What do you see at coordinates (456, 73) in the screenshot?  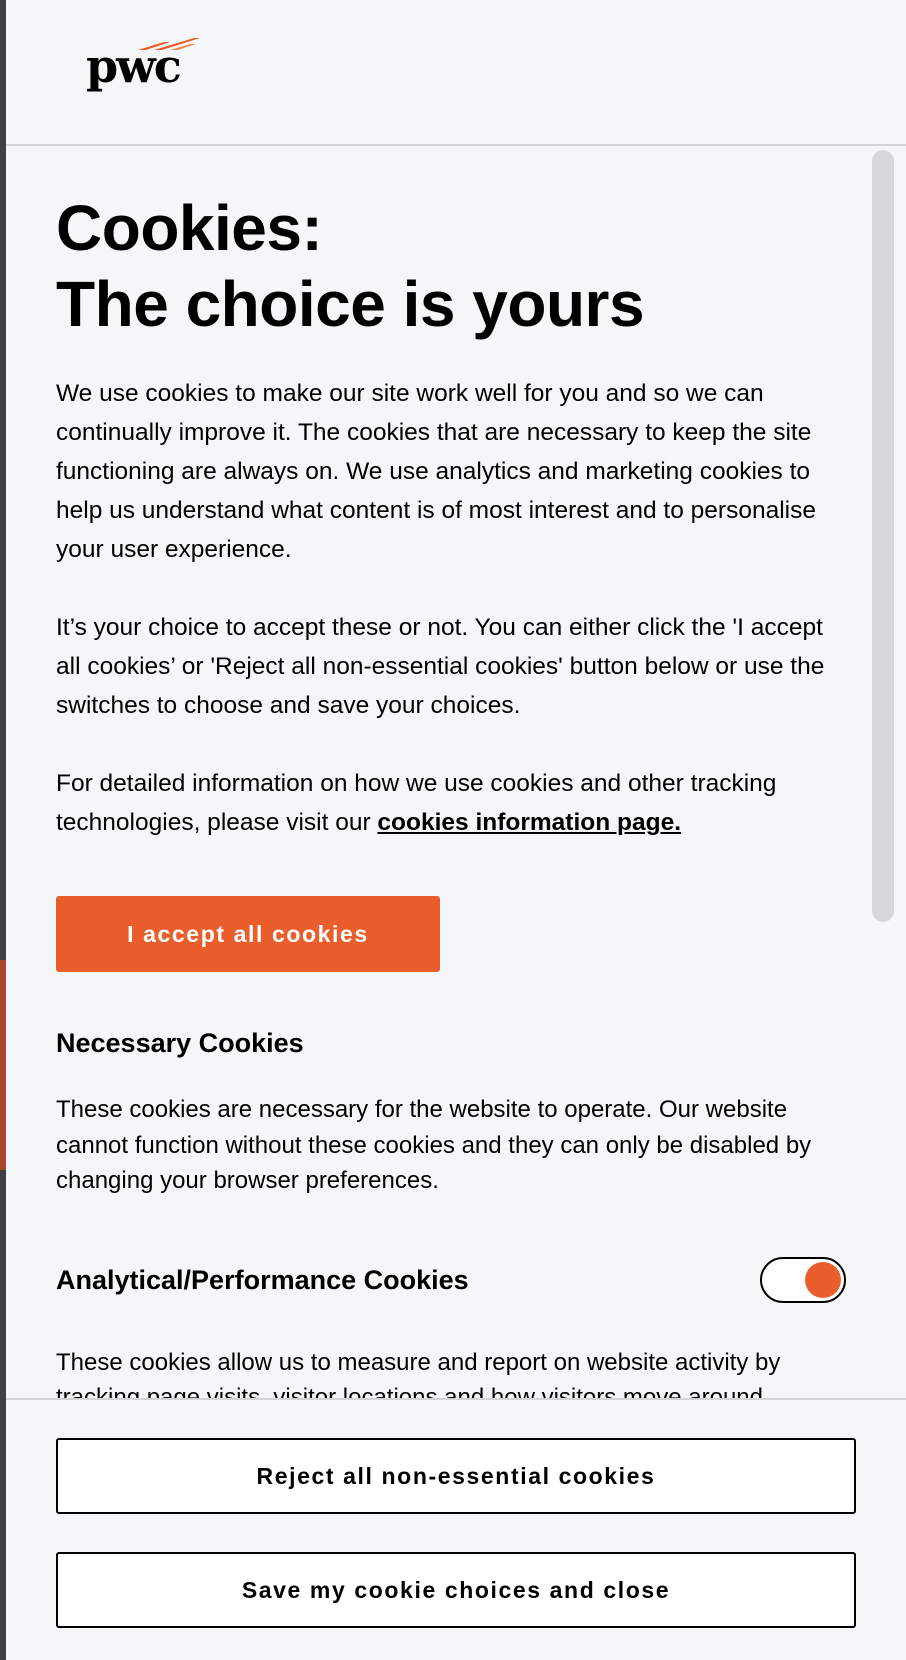 I see `dialog-header: pwc` at bounding box center [456, 73].